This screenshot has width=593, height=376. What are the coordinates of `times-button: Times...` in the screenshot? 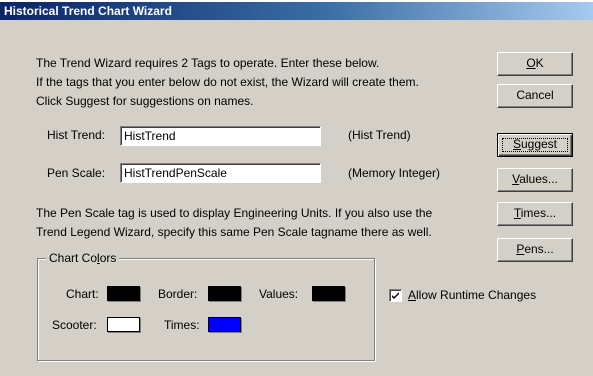 It's located at (535, 214).